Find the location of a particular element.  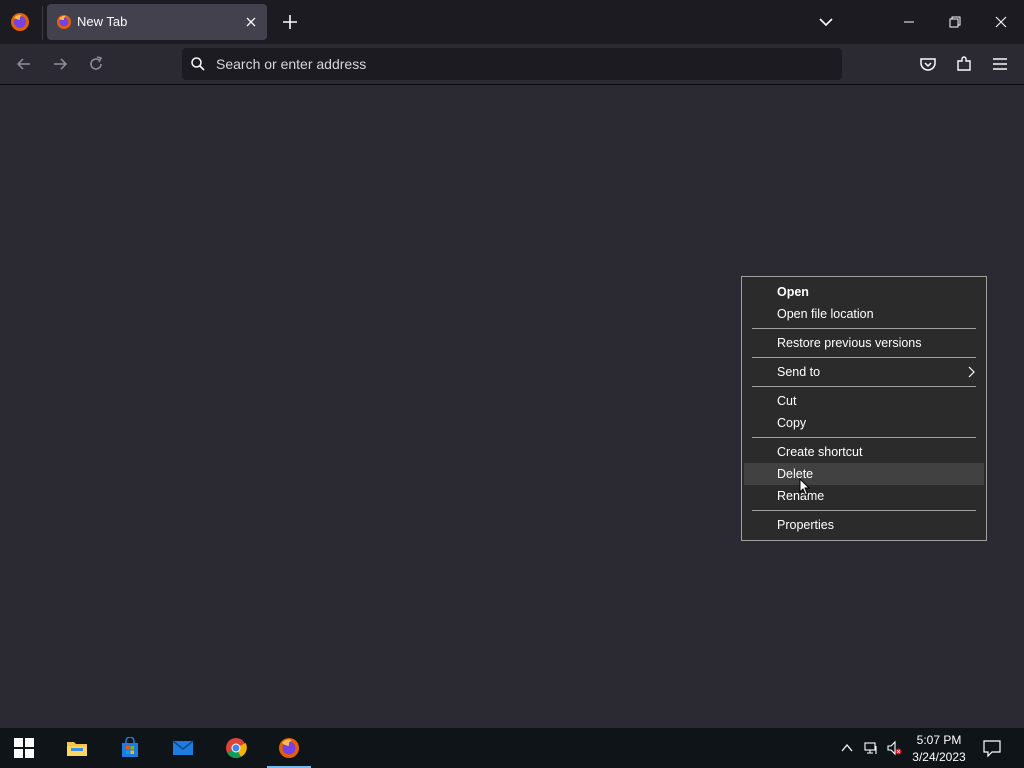

menu-item-label: Properties is located at coordinates (805, 525).